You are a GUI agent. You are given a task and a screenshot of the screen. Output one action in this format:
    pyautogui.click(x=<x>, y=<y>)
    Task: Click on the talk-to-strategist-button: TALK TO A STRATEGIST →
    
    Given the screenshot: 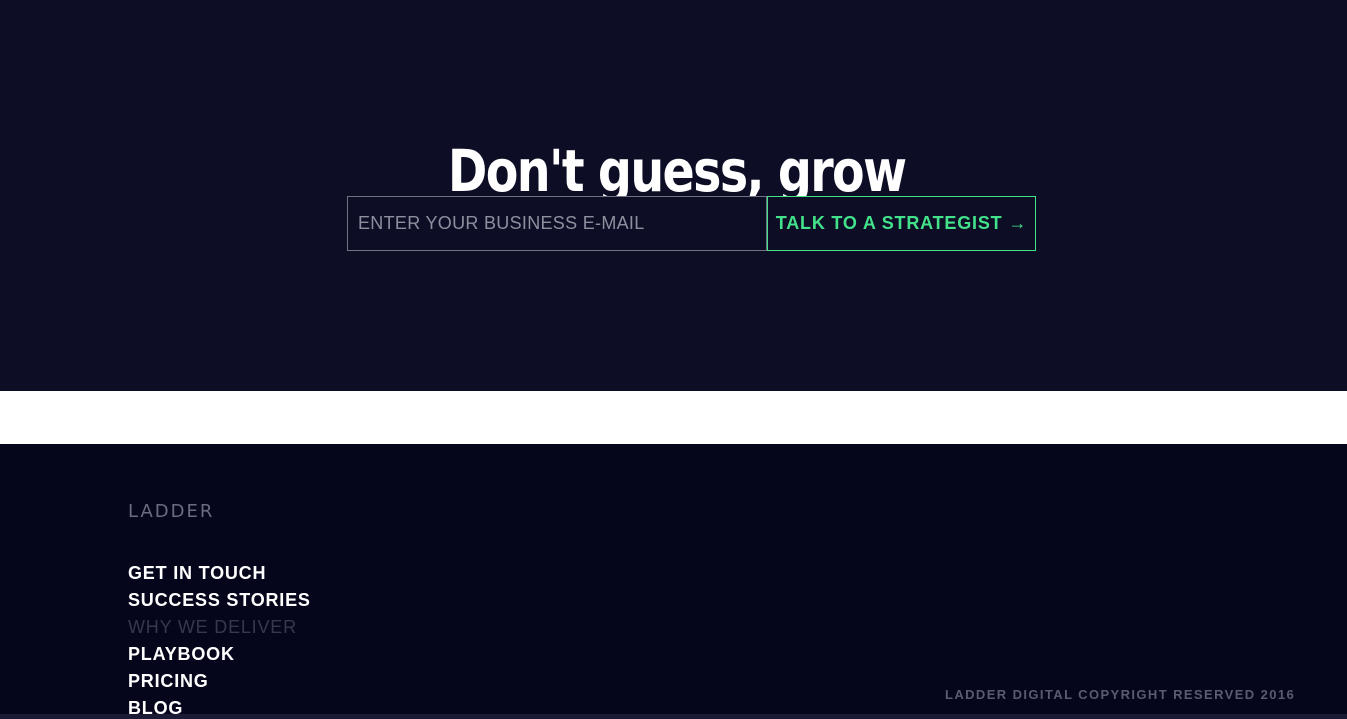 What is the action you would take?
    pyautogui.click(x=901, y=223)
    